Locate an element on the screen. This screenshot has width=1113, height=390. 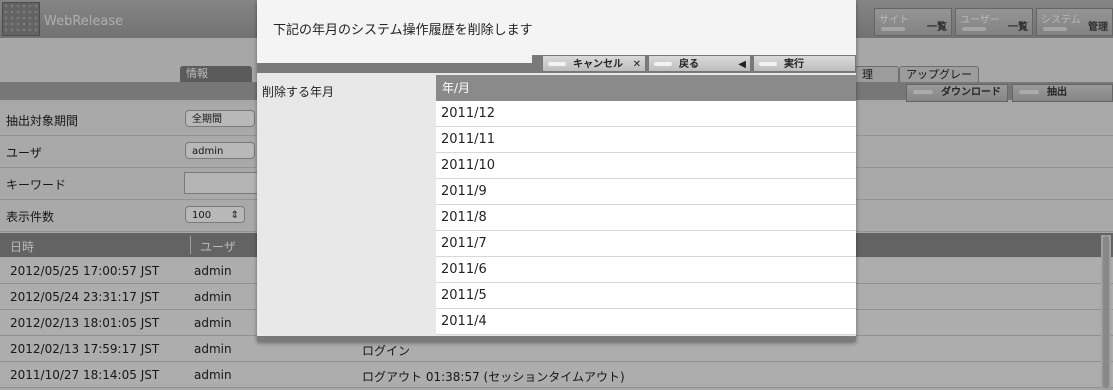
delete-months-label: 削除する年月 is located at coordinates (298, 92).